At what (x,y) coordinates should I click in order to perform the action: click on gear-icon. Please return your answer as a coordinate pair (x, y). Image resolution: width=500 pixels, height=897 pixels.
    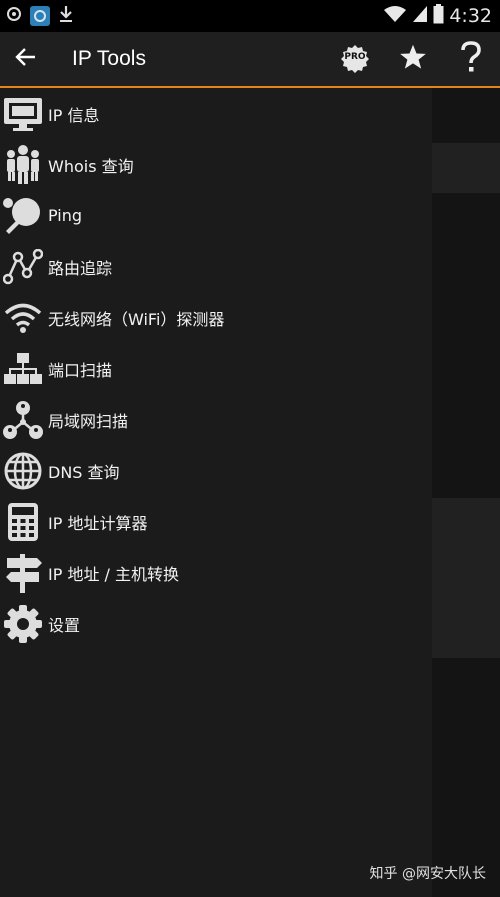
    Looking at the image, I should click on (23, 624).